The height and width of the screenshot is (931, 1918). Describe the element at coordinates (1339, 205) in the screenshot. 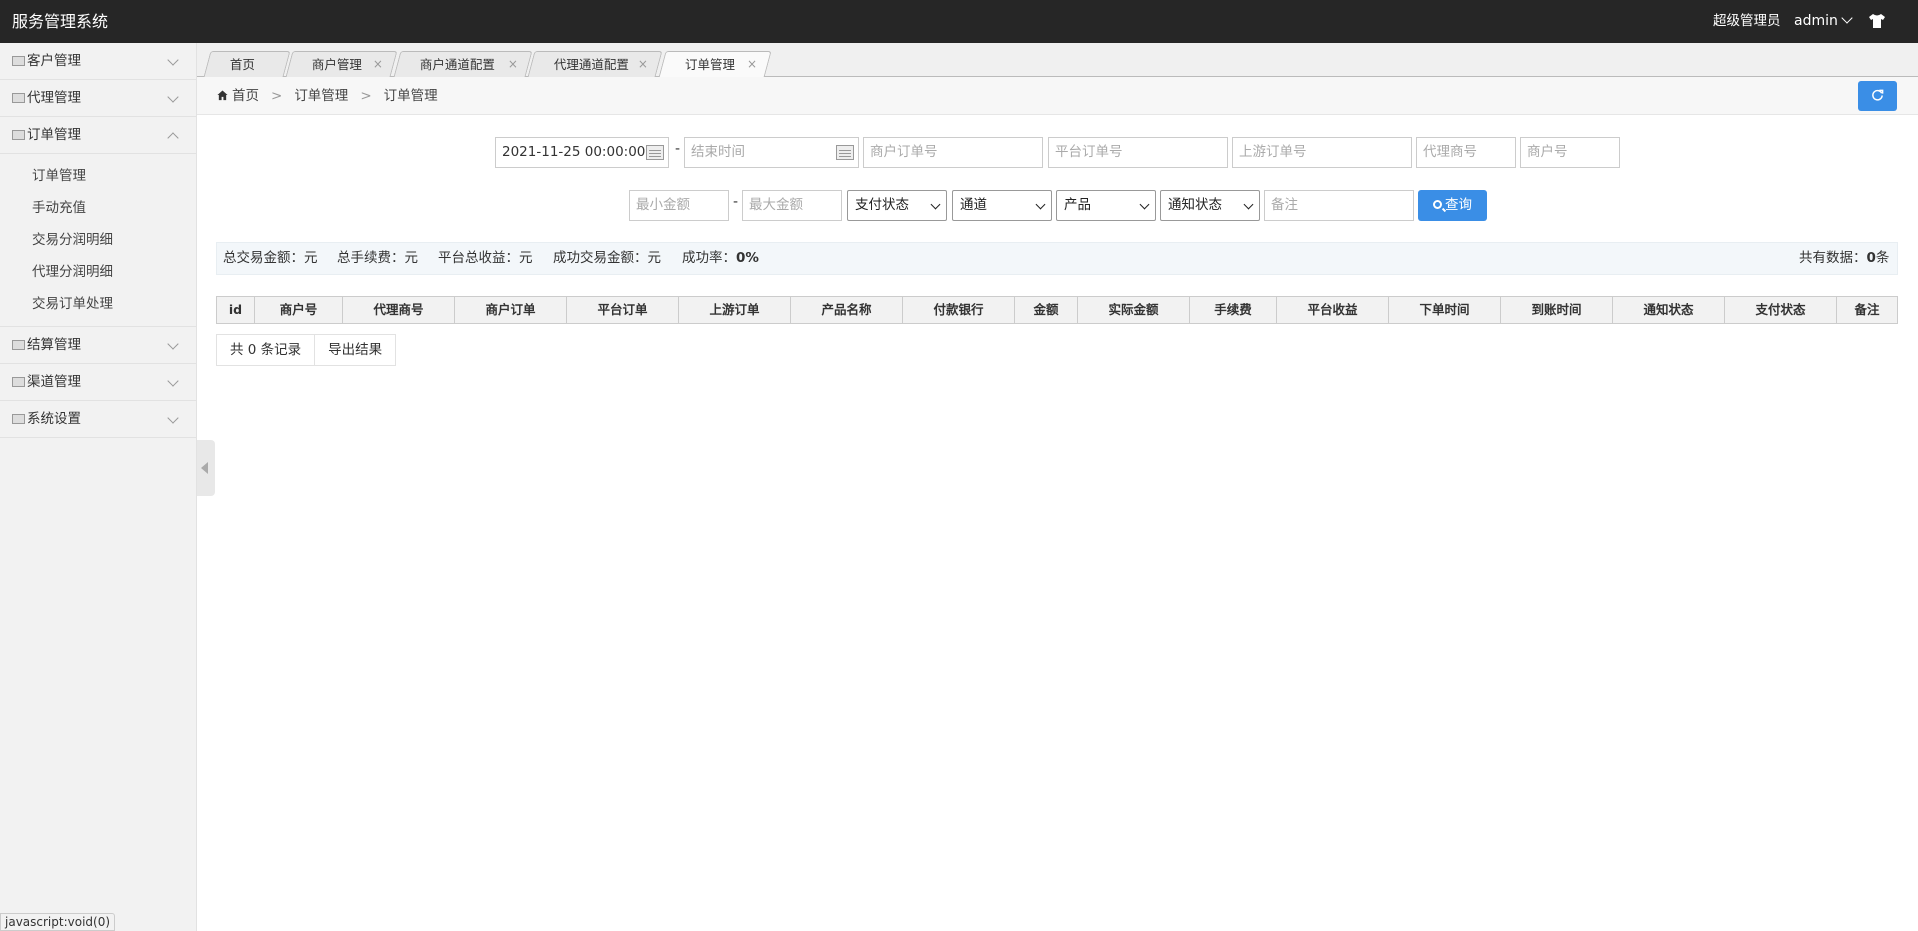

I see `remark-input: 备注` at that location.